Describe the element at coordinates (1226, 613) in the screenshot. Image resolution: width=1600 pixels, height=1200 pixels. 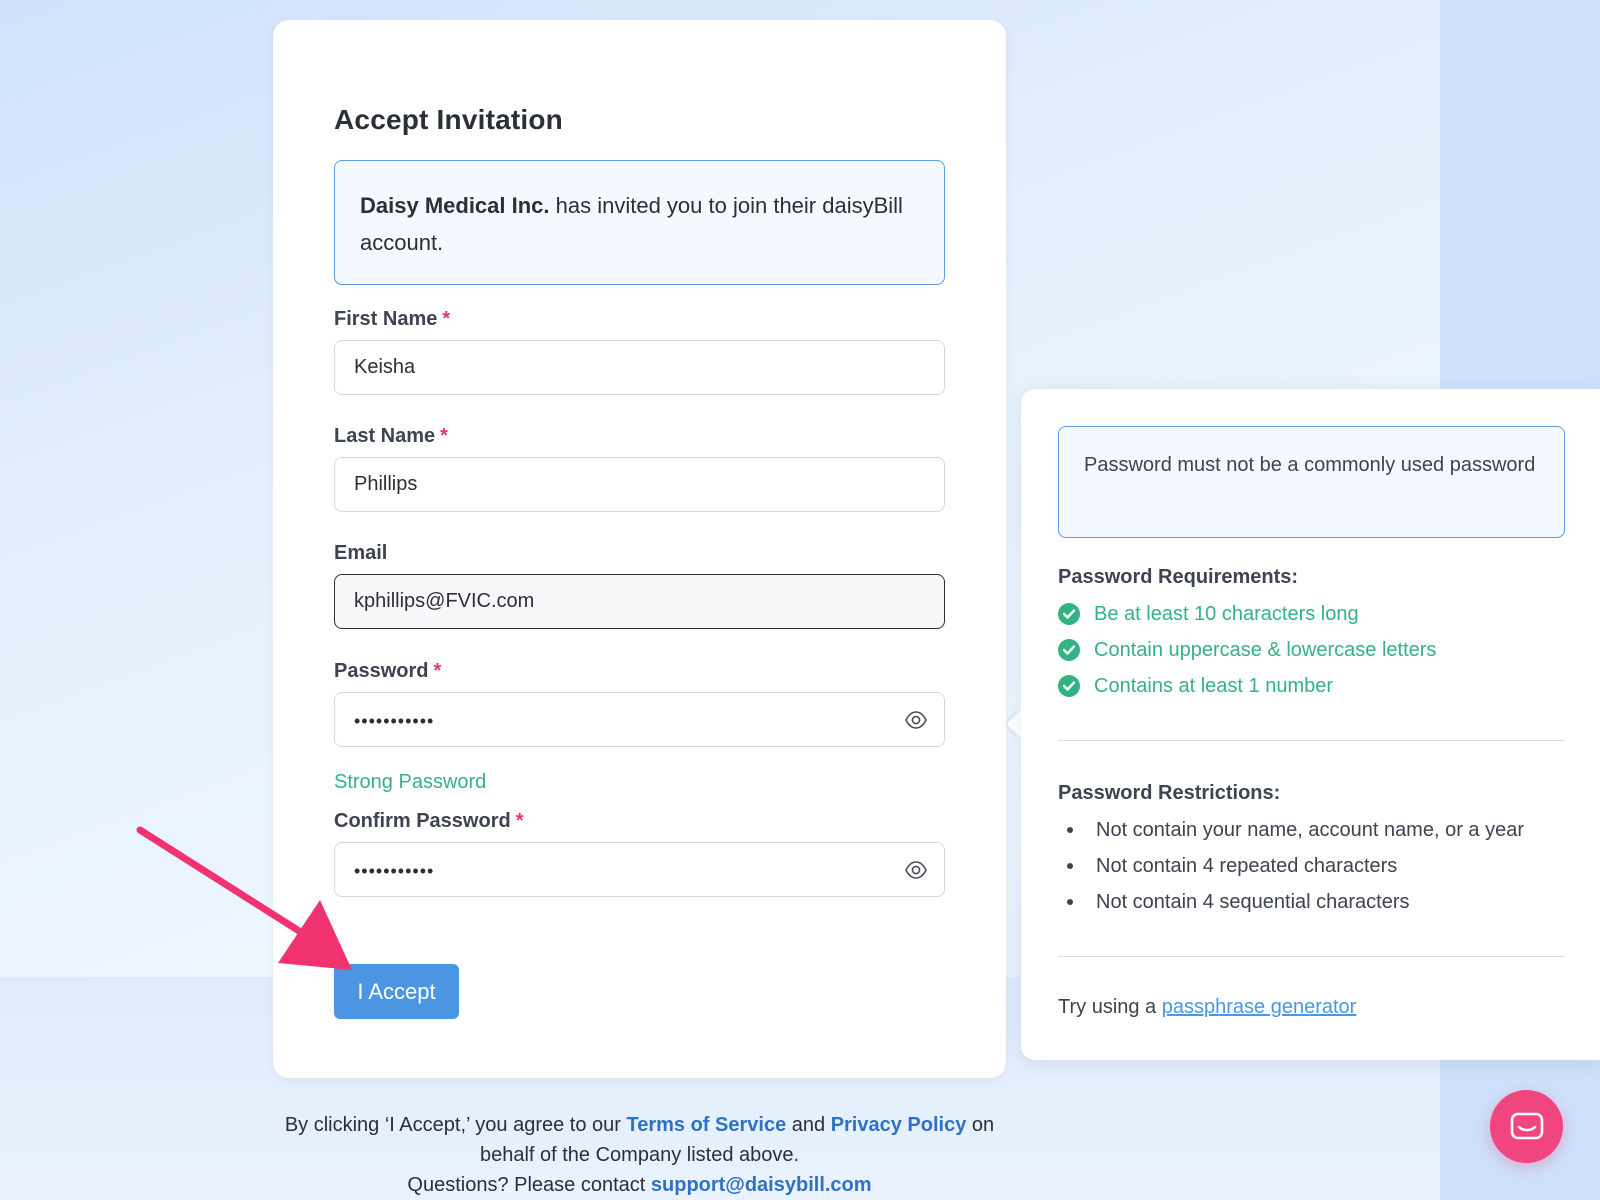
I see `requirement-text: Be at least 10 characters long` at that location.